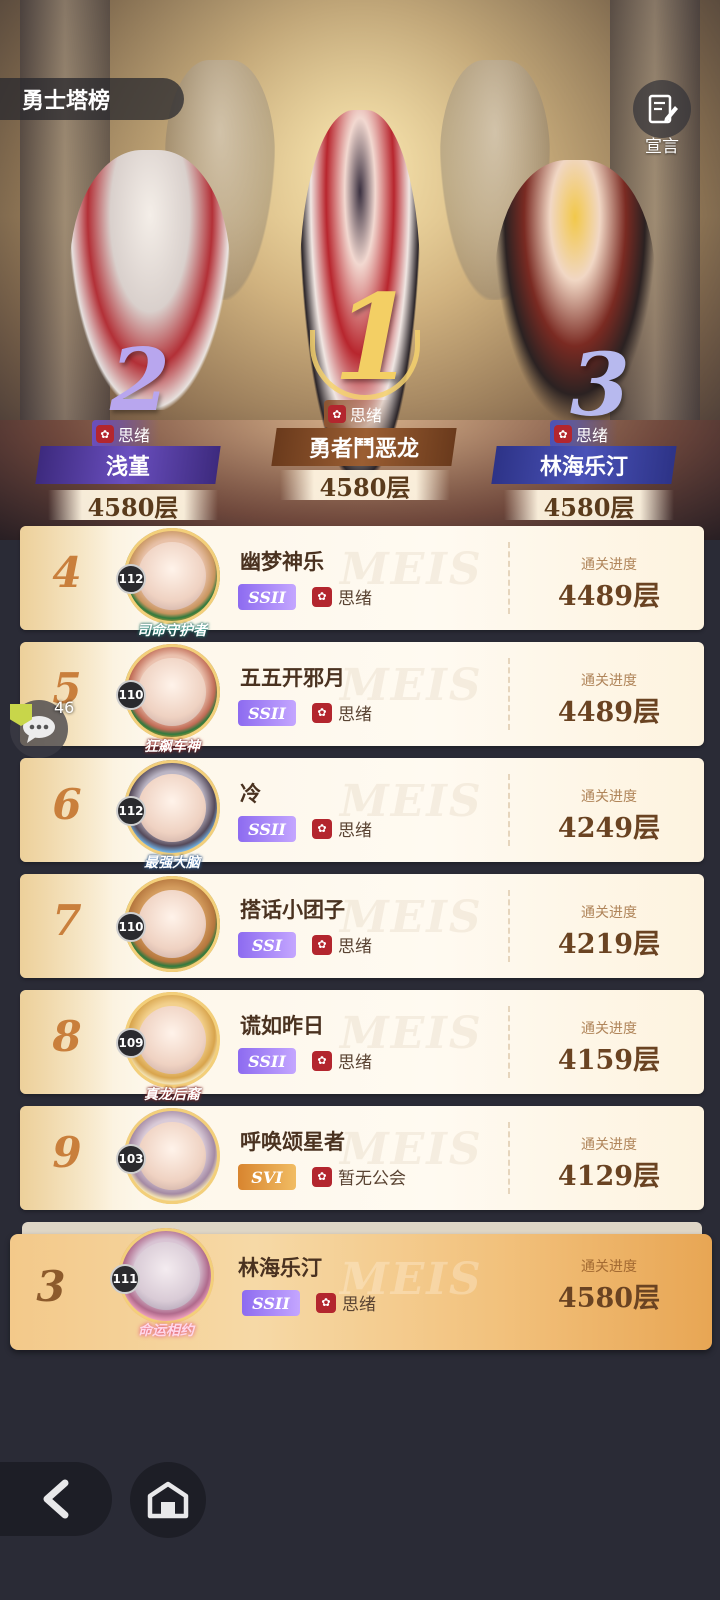 The width and height of the screenshot is (720, 1600). Describe the element at coordinates (282, 1026) in the screenshot. I see `player-name: 谎如昨日` at that location.